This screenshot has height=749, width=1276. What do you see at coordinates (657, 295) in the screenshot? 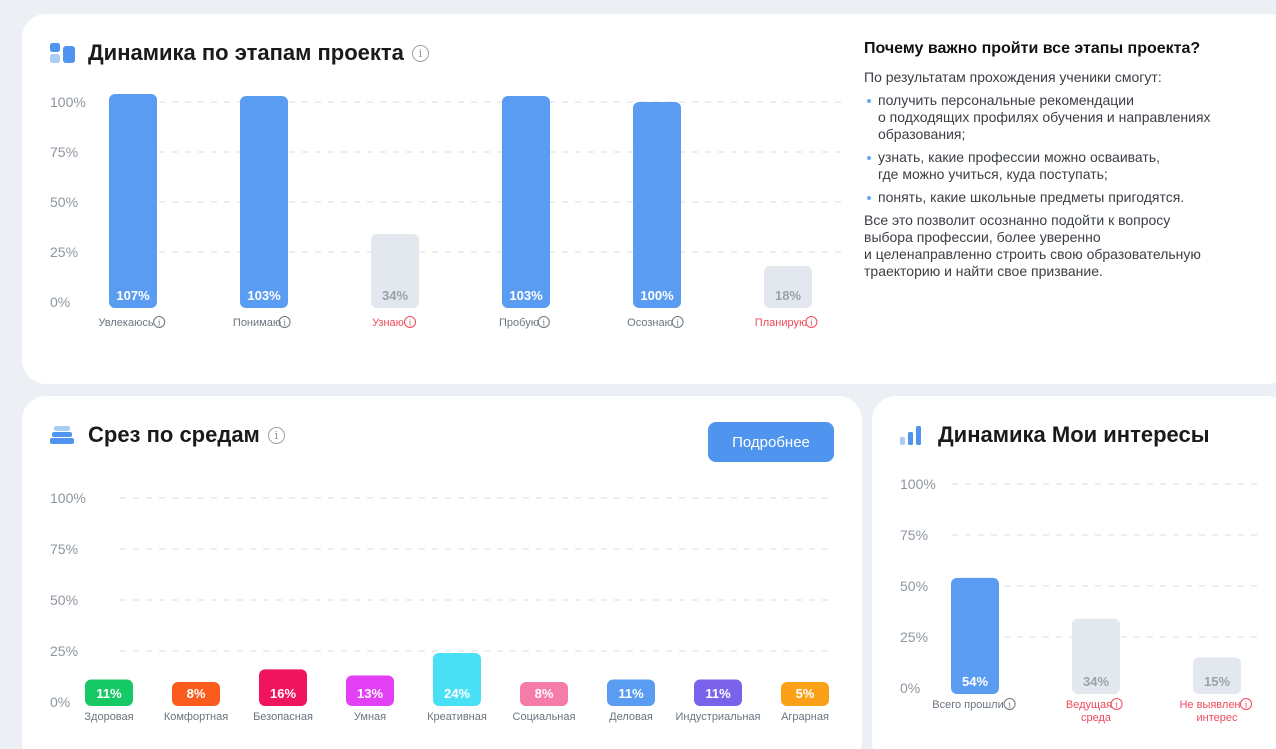
I see `bar-value-label: 100%` at bounding box center [657, 295].